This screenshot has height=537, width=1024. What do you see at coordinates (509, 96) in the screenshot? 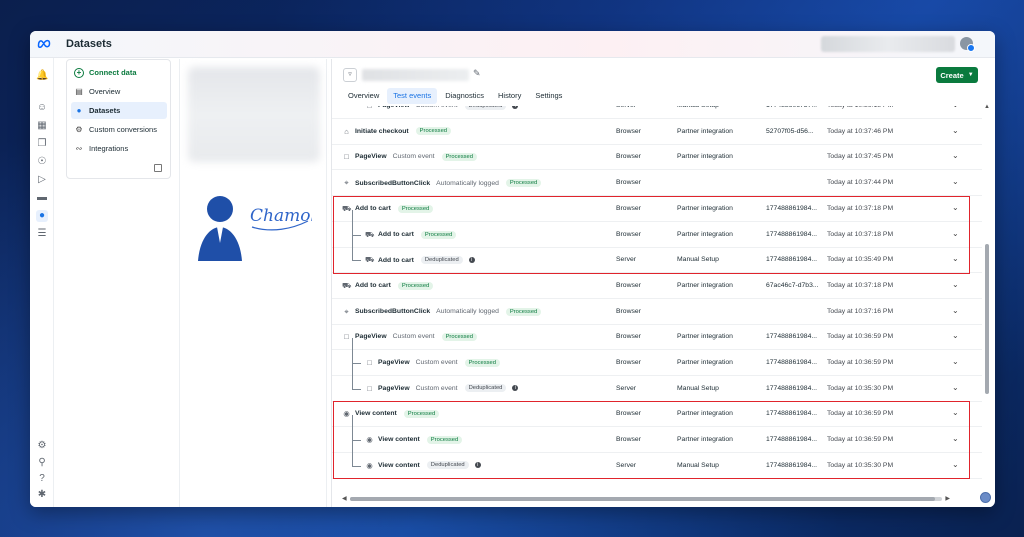
I see `tab-history: History` at bounding box center [509, 96].